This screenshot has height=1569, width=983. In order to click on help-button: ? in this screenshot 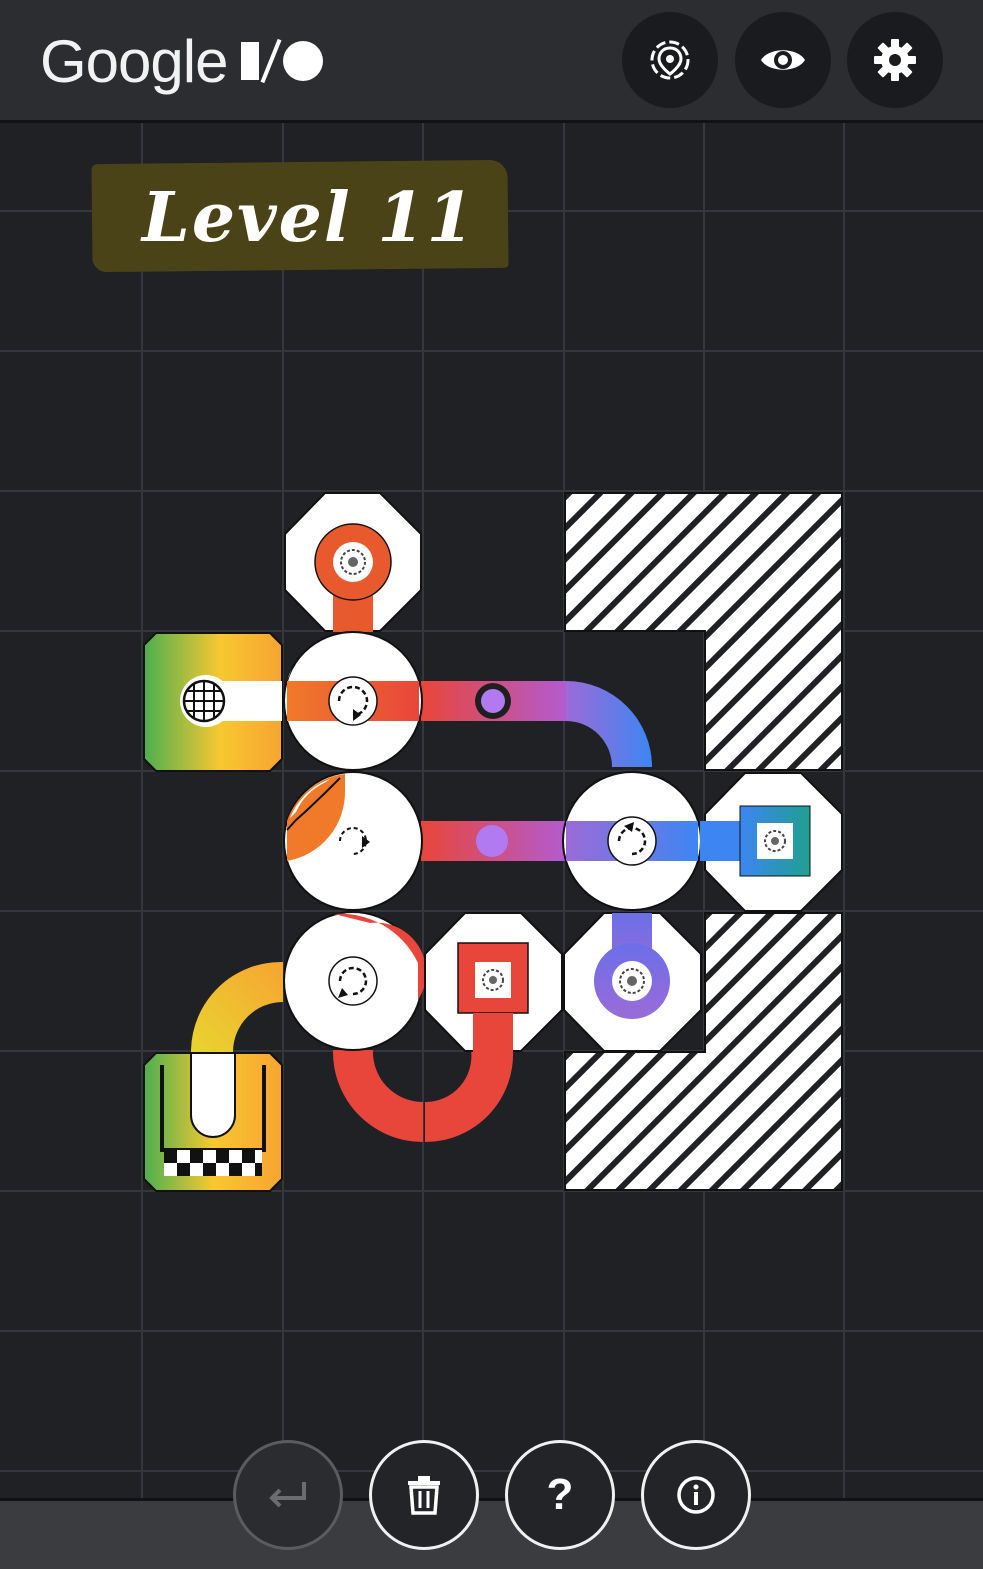, I will do `click(560, 1495)`.